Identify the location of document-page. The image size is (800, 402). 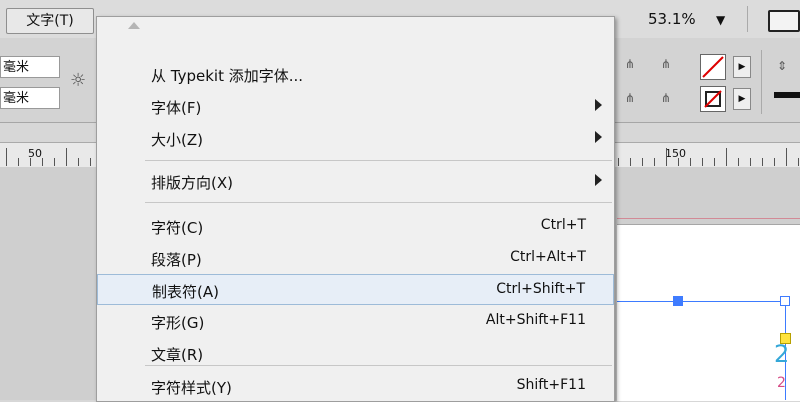
(708, 312).